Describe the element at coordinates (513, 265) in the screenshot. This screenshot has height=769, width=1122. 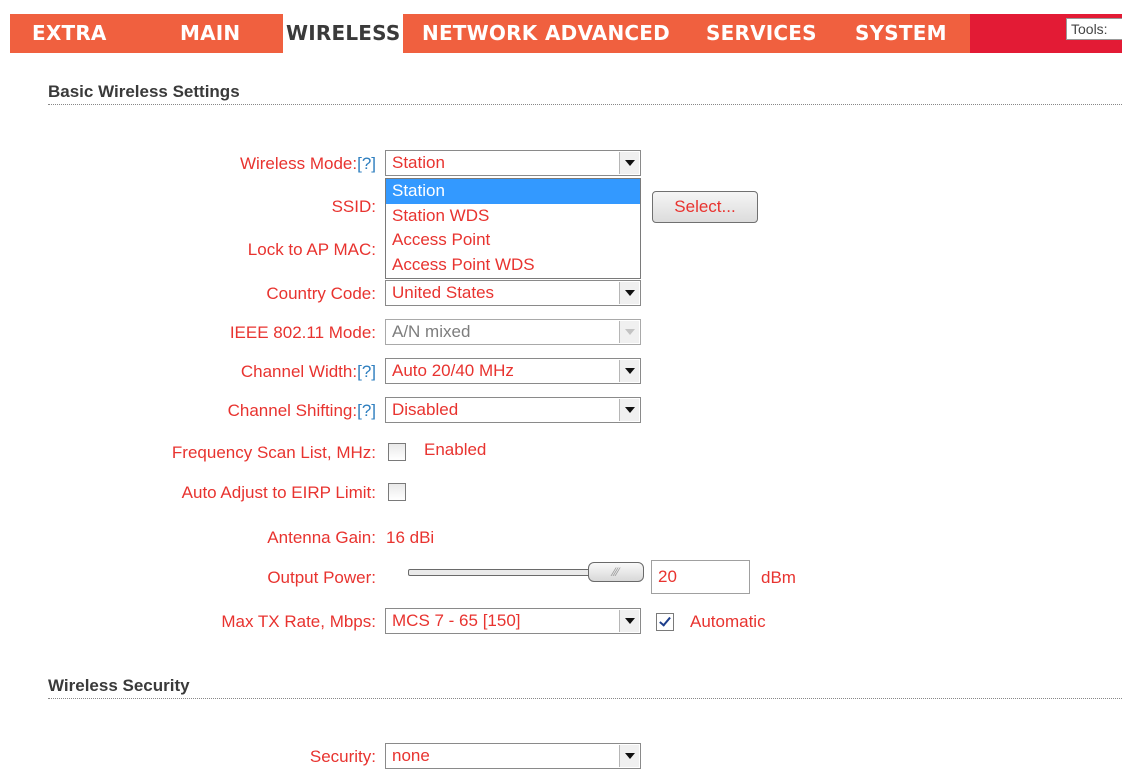
I see `dropdown-option-access-point-wds: Access Point WDS` at that location.